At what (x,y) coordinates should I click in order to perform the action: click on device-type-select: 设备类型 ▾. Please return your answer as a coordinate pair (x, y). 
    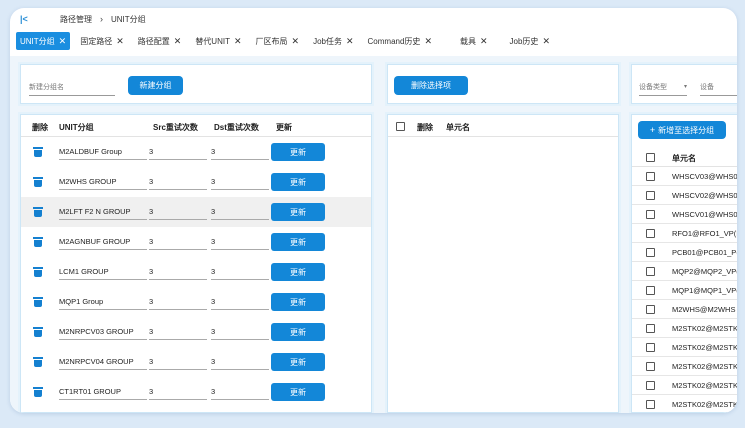
    Looking at the image, I should click on (663, 89).